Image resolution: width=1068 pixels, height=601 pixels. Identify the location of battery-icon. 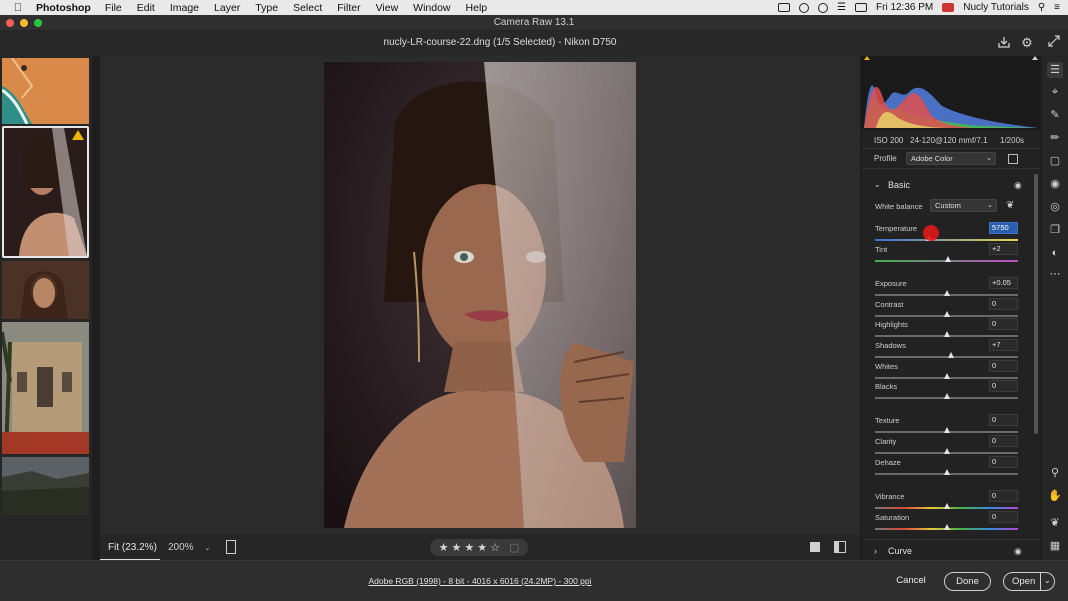
(861, 7).